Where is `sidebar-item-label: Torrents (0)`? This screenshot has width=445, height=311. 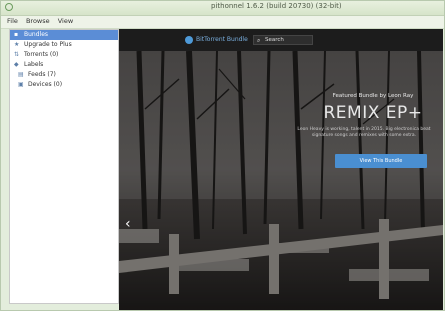
sidebar-item-label: Torrents (0) is located at coordinates (41, 54).